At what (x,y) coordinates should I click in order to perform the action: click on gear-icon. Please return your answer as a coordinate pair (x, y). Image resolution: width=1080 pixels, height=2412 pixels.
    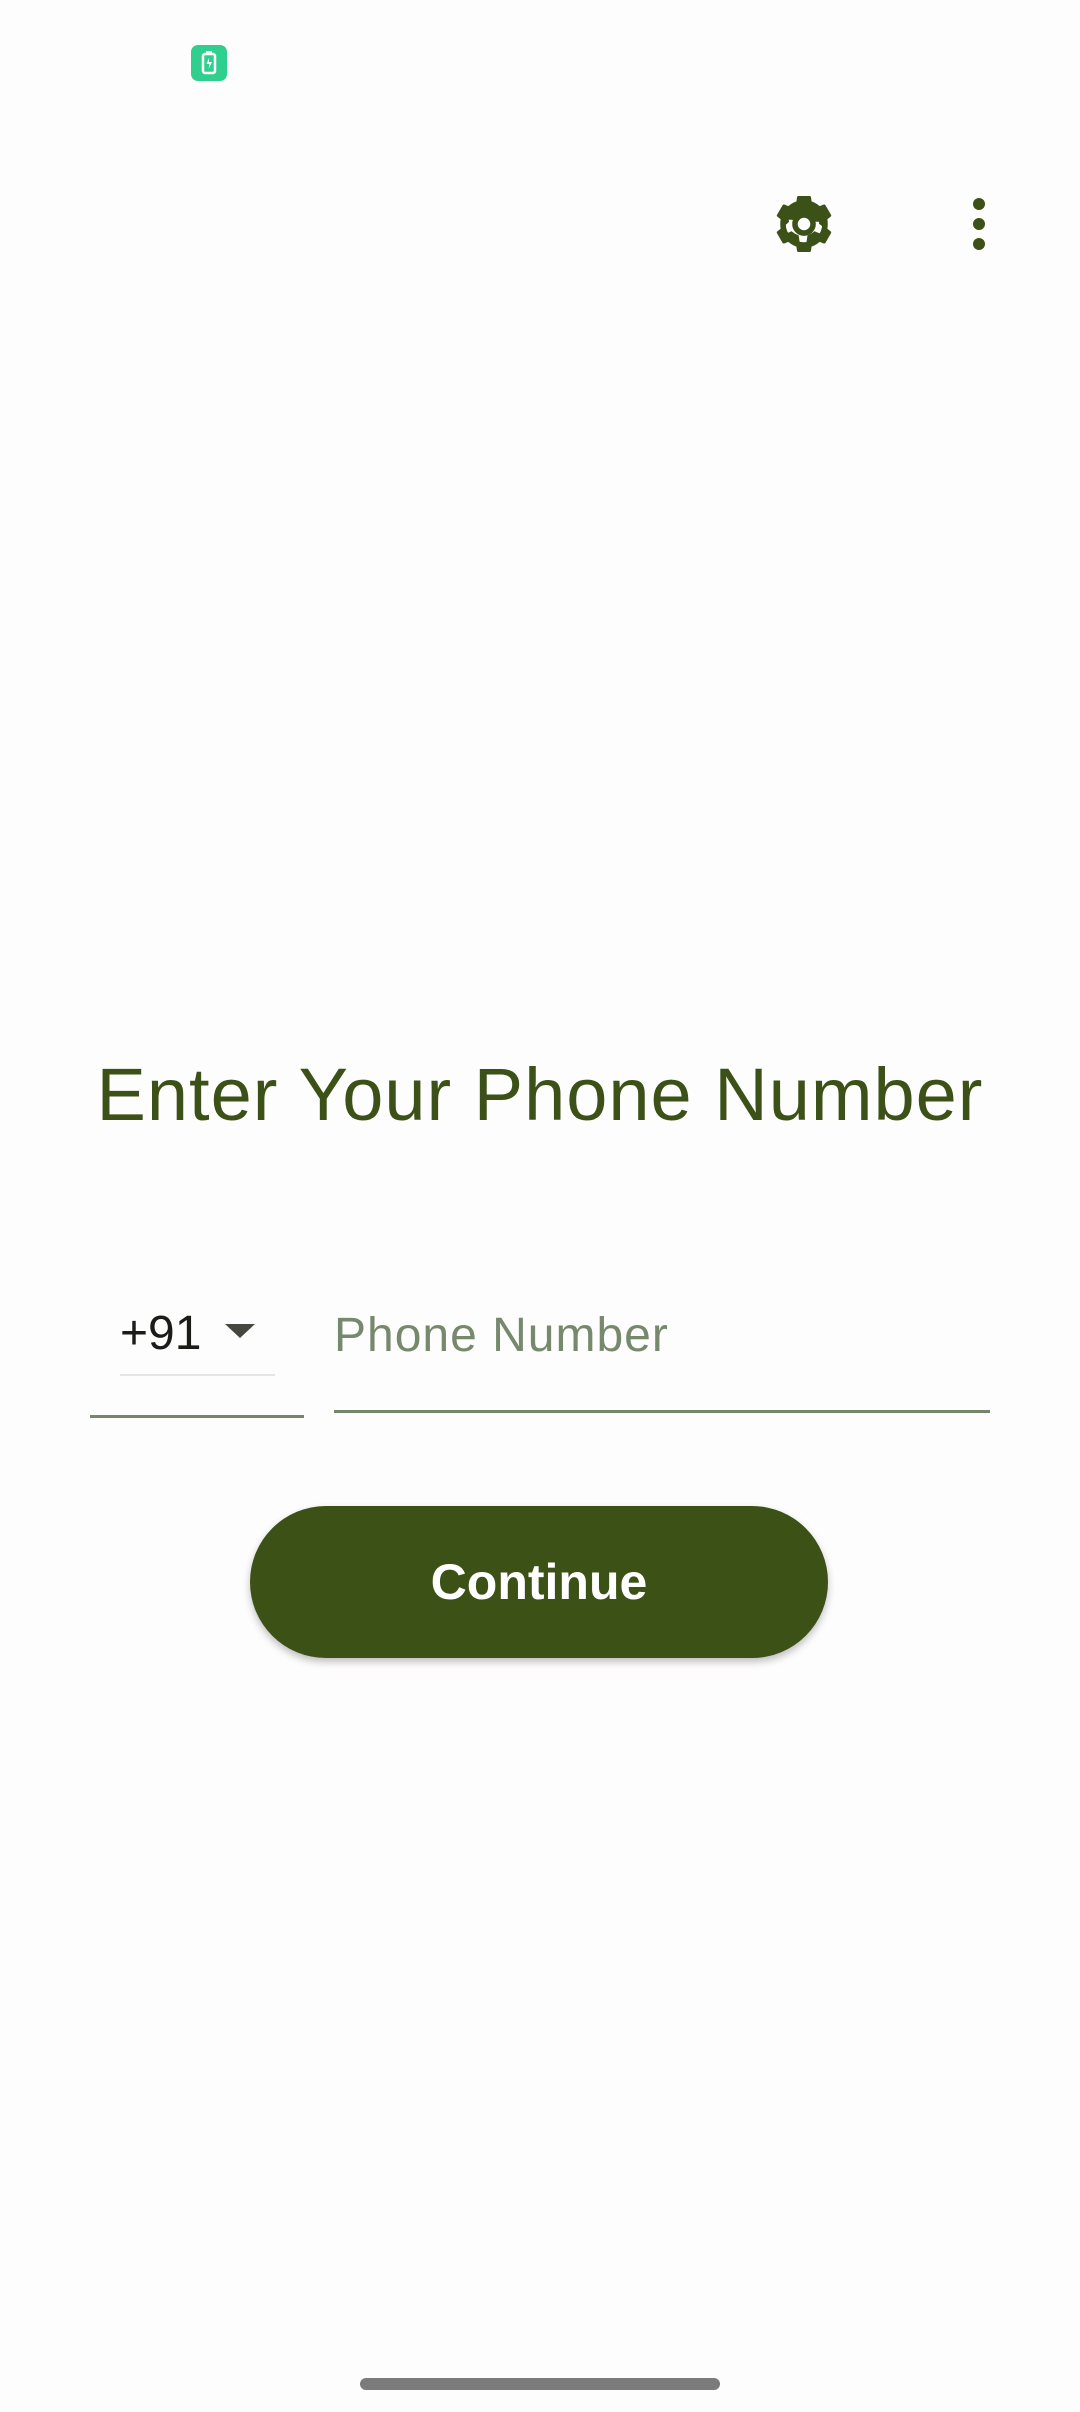
    Looking at the image, I should click on (804, 226).